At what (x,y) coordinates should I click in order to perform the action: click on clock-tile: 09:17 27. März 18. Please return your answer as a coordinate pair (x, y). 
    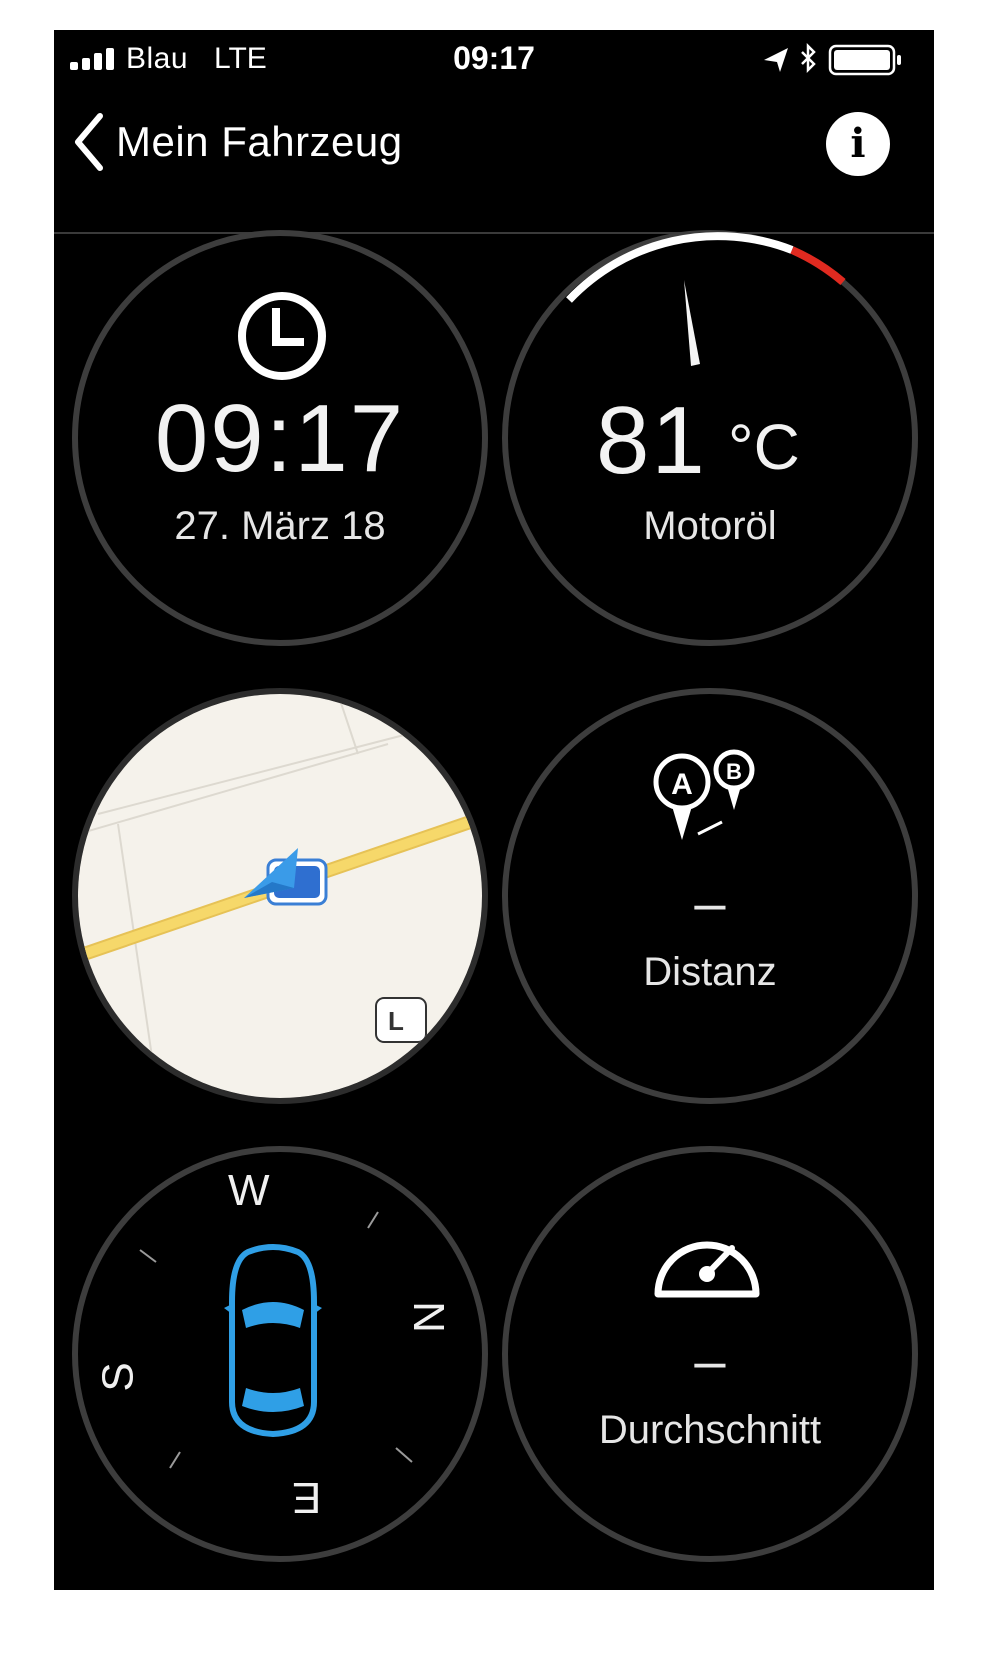
    Looking at the image, I should click on (280, 438).